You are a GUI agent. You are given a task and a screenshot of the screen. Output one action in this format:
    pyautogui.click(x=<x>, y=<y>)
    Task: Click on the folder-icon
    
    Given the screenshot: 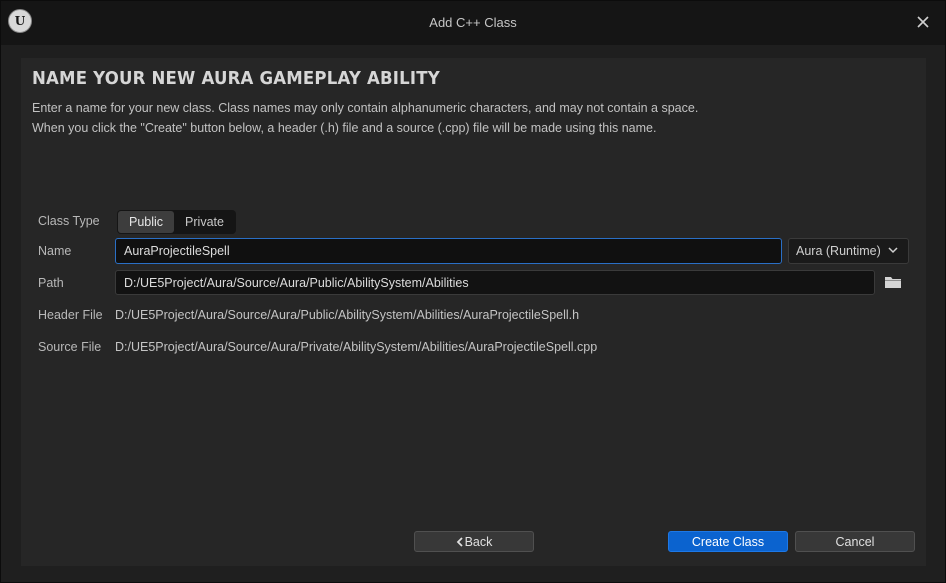 What is the action you would take?
    pyautogui.click(x=893, y=282)
    